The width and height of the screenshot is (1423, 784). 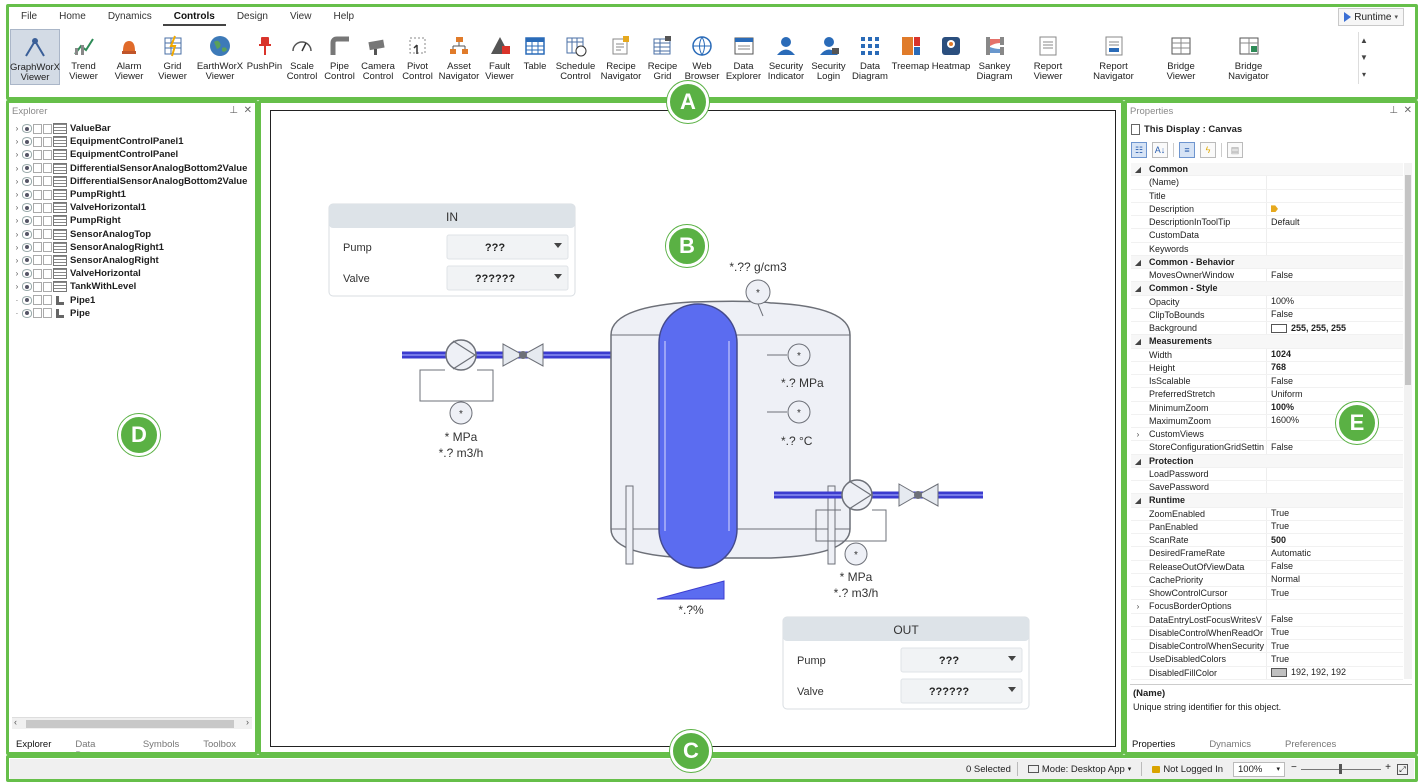 I want to click on property-row: Background 255, 255, 255, so click(x=1267, y=329).